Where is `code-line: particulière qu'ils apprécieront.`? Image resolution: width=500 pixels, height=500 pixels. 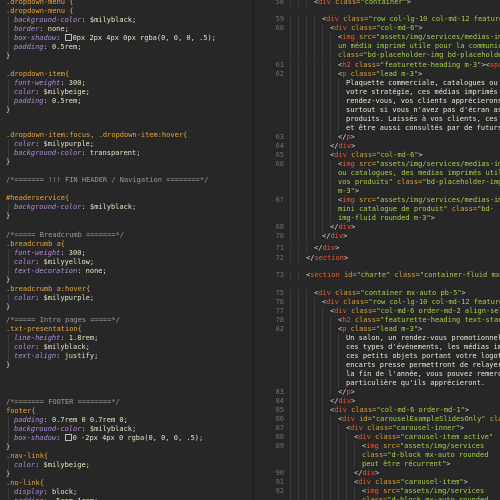
code-line: particulière qu'ils apprécieront. is located at coordinates (377, 383).